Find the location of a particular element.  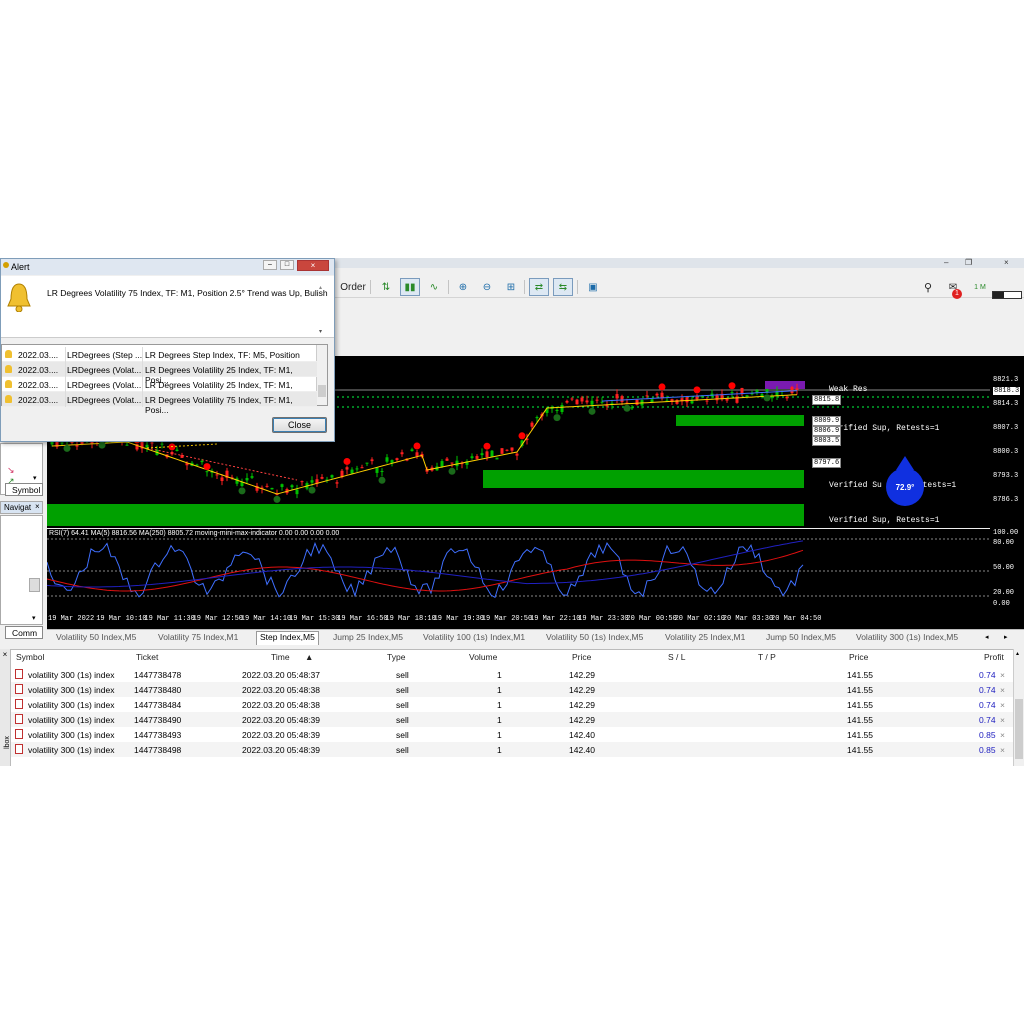

zone-label-verified-sup-2: Verified Su is located at coordinates (855, 485).